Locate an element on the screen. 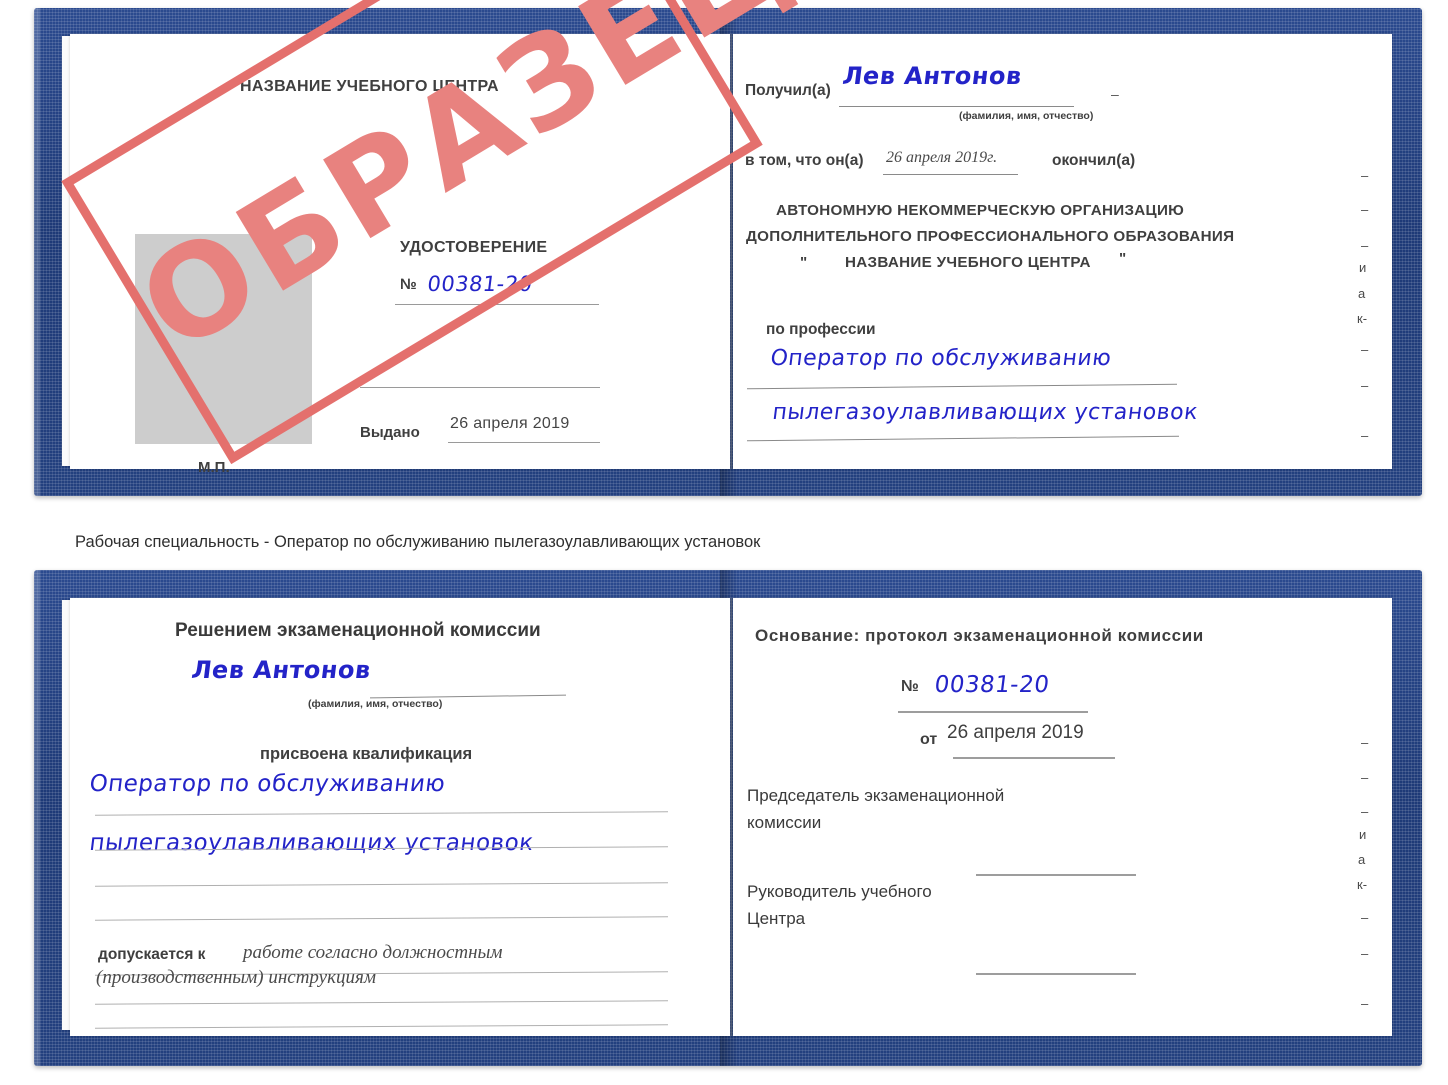 This screenshot has height=1085, width=1448. edge-fragment-b7: – is located at coordinates (1365, 917).